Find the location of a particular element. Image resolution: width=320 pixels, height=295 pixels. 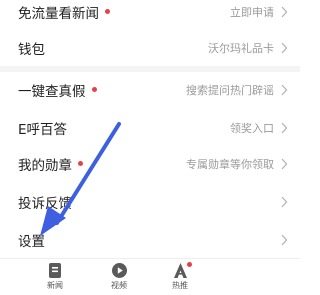

tab-video: 视频 is located at coordinates (119, 276).